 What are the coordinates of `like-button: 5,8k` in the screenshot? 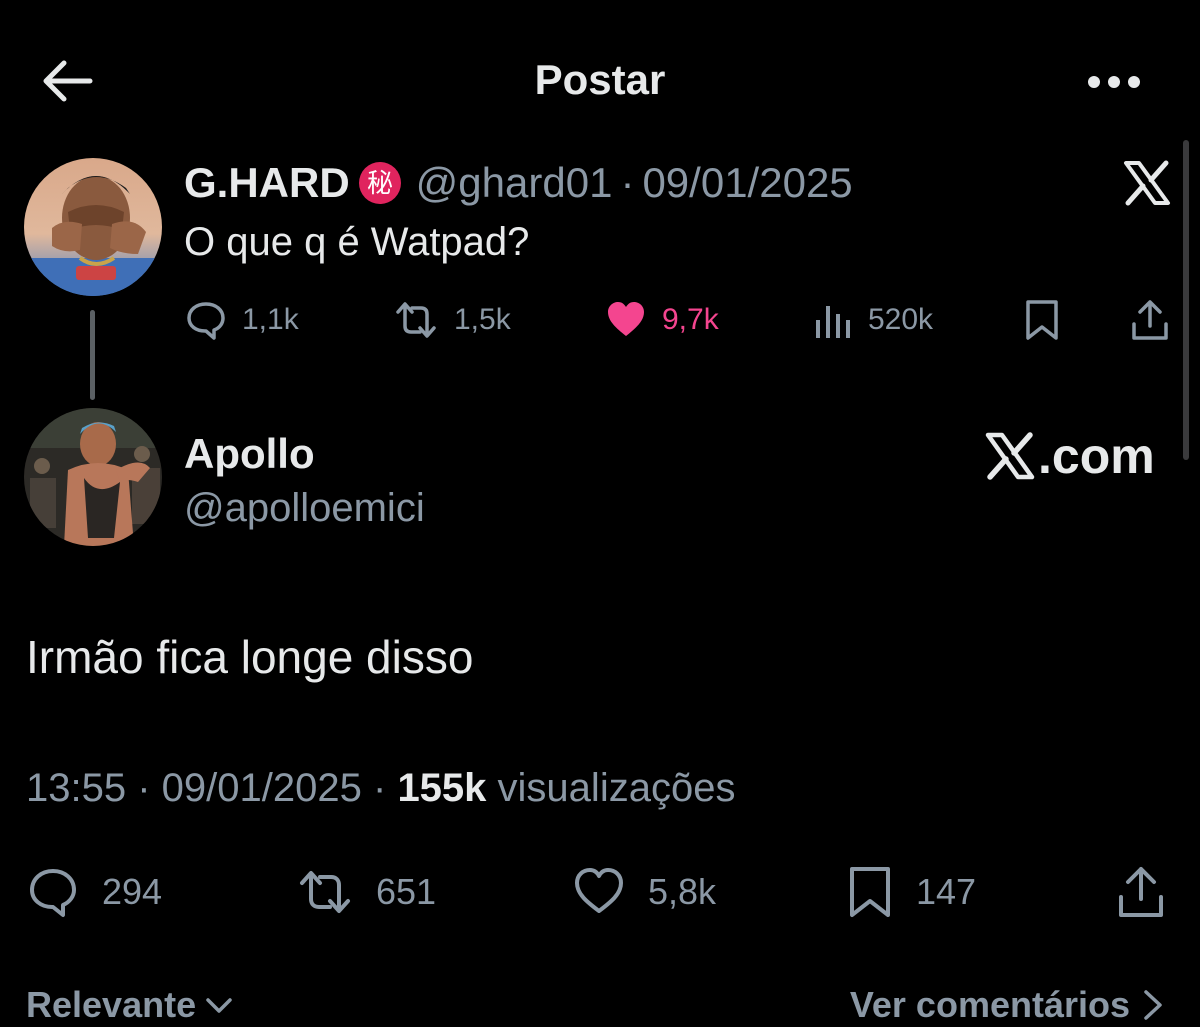 It's located at (644, 892).